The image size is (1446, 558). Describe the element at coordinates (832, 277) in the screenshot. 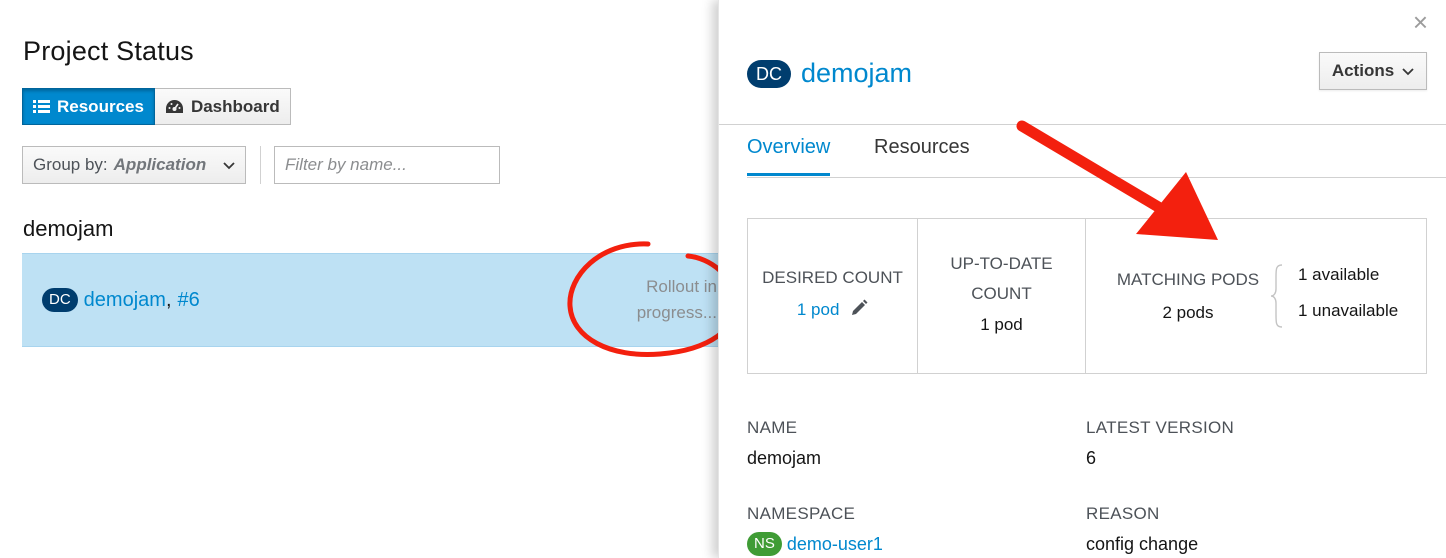

I see `desired-count-label: Desired Count` at that location.